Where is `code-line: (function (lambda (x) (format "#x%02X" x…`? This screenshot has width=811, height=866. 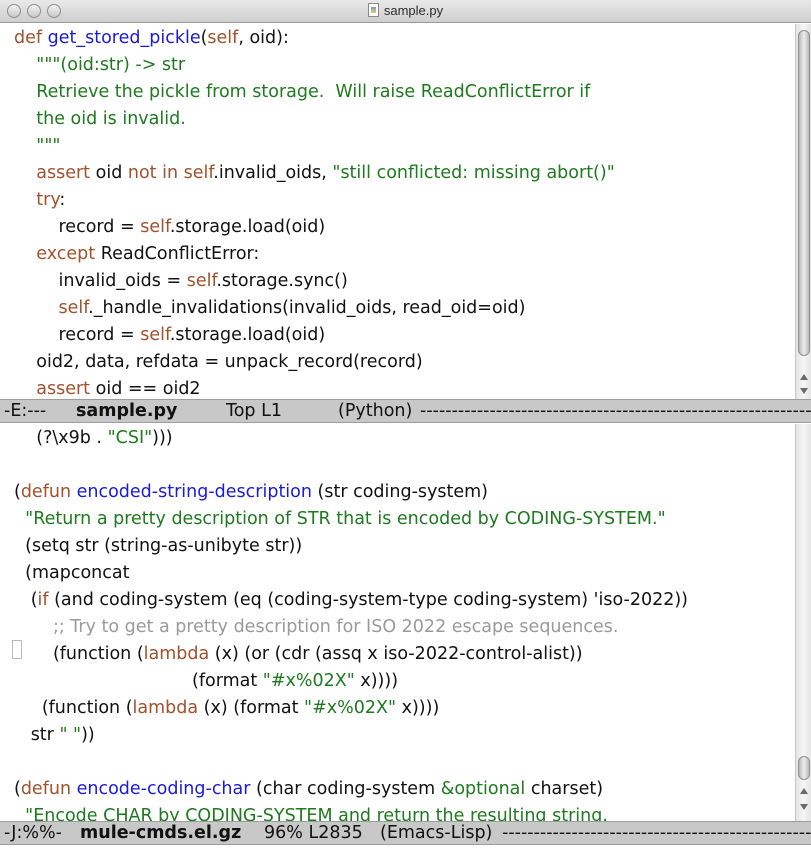 code-line: (function (lambda (x) (format "#x%02X" x… is located at coordinates (226, 708).